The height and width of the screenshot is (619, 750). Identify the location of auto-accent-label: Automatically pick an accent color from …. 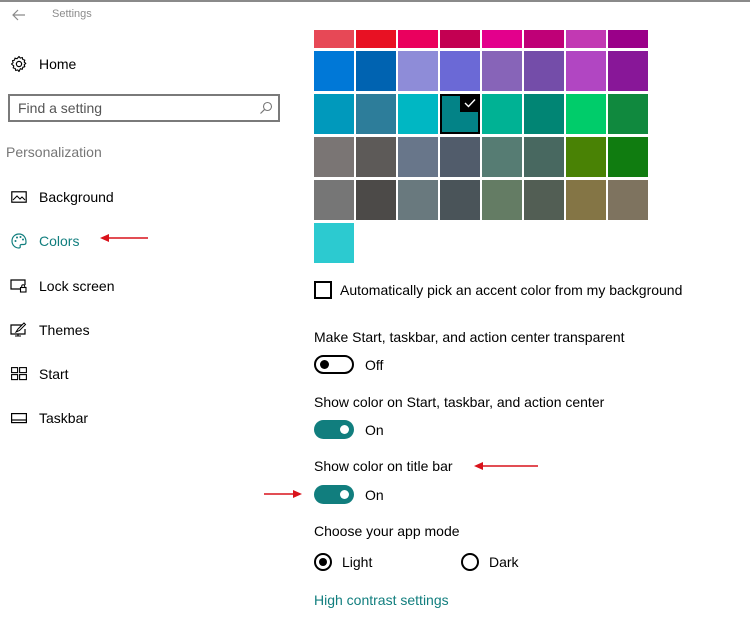
(511, 290).